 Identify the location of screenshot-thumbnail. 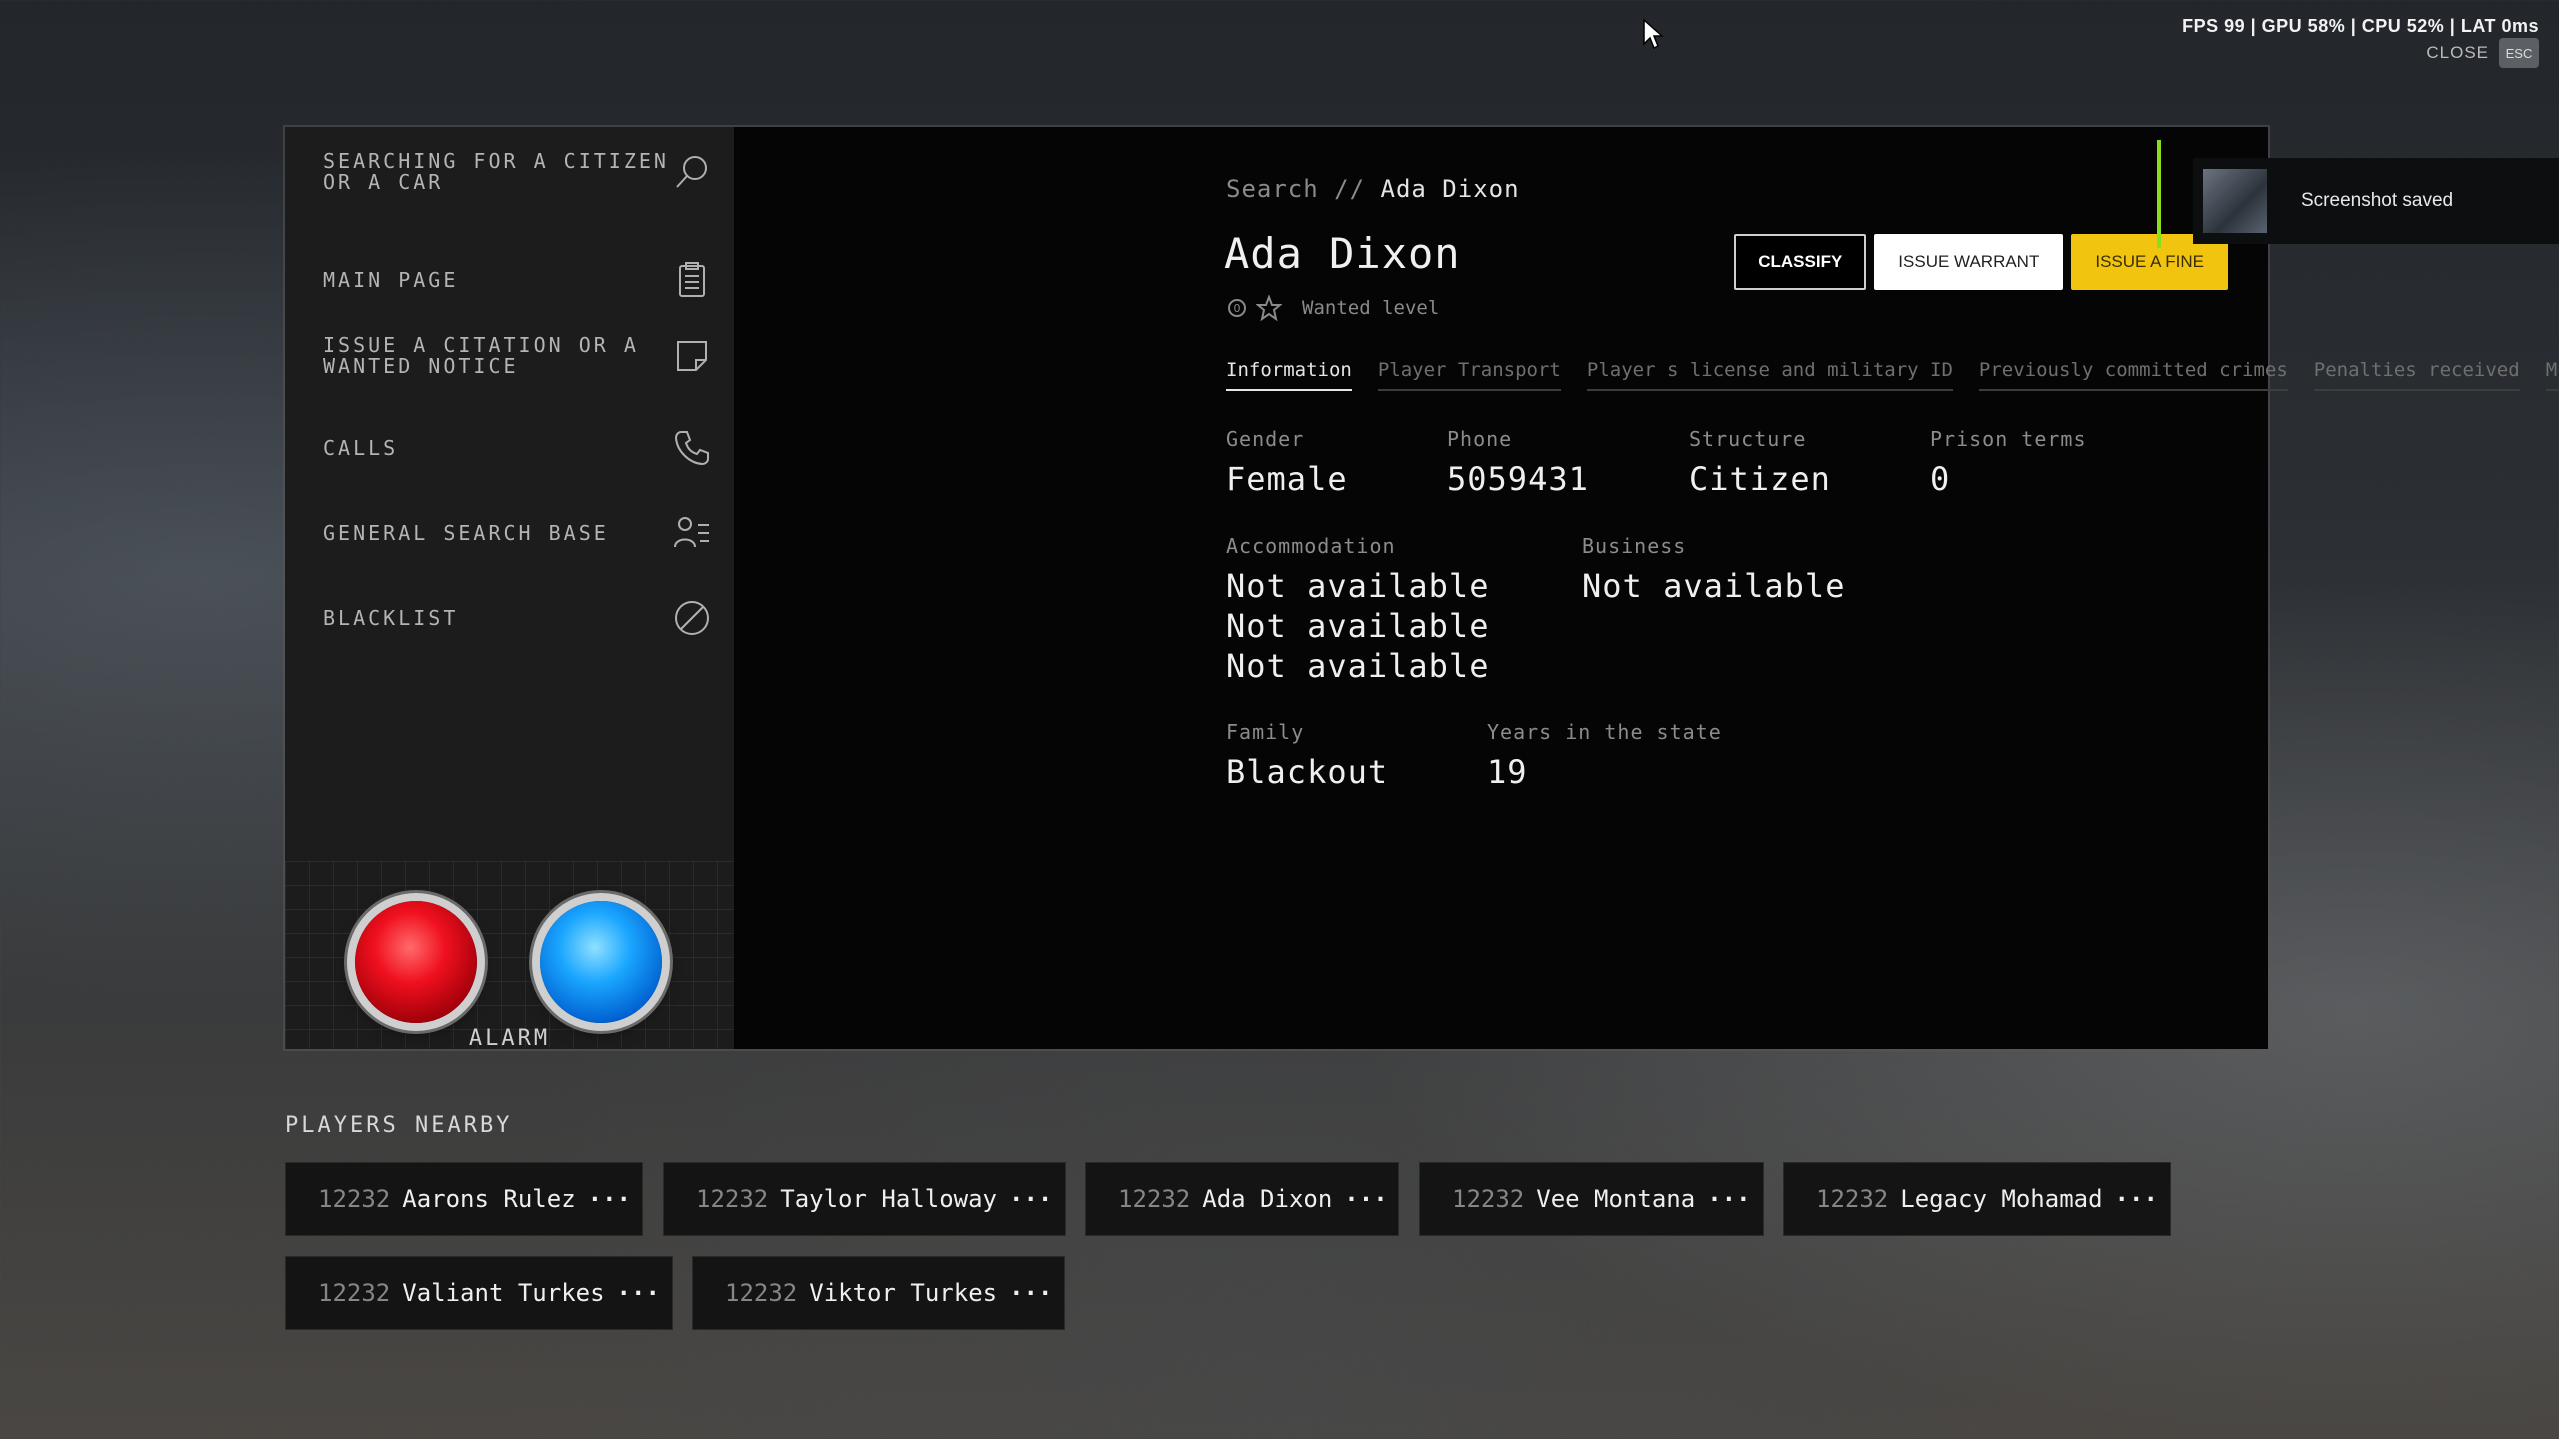
(2235, 201).